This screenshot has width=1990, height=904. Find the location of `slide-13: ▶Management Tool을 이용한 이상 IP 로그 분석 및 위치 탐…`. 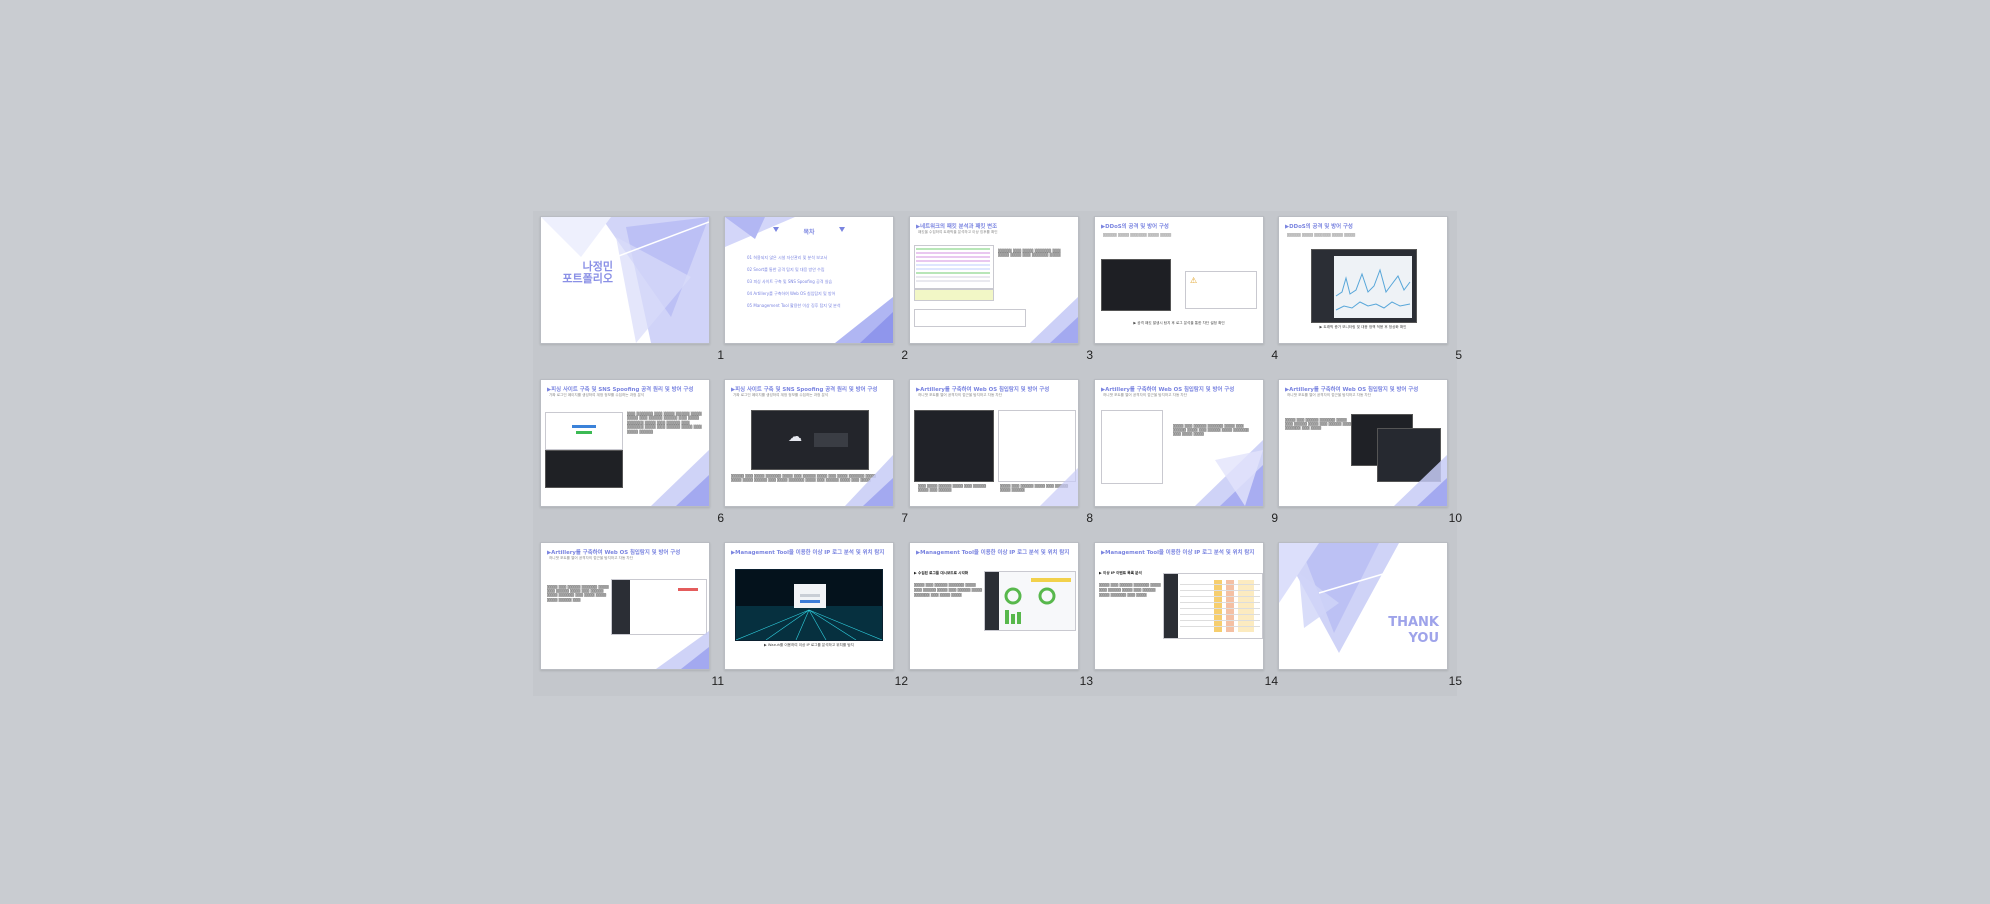

slide-13: ▶Management Tool을 이용한 이상 IP 로그 분석 및 위치 탐… is located at coordinates (994, 606).